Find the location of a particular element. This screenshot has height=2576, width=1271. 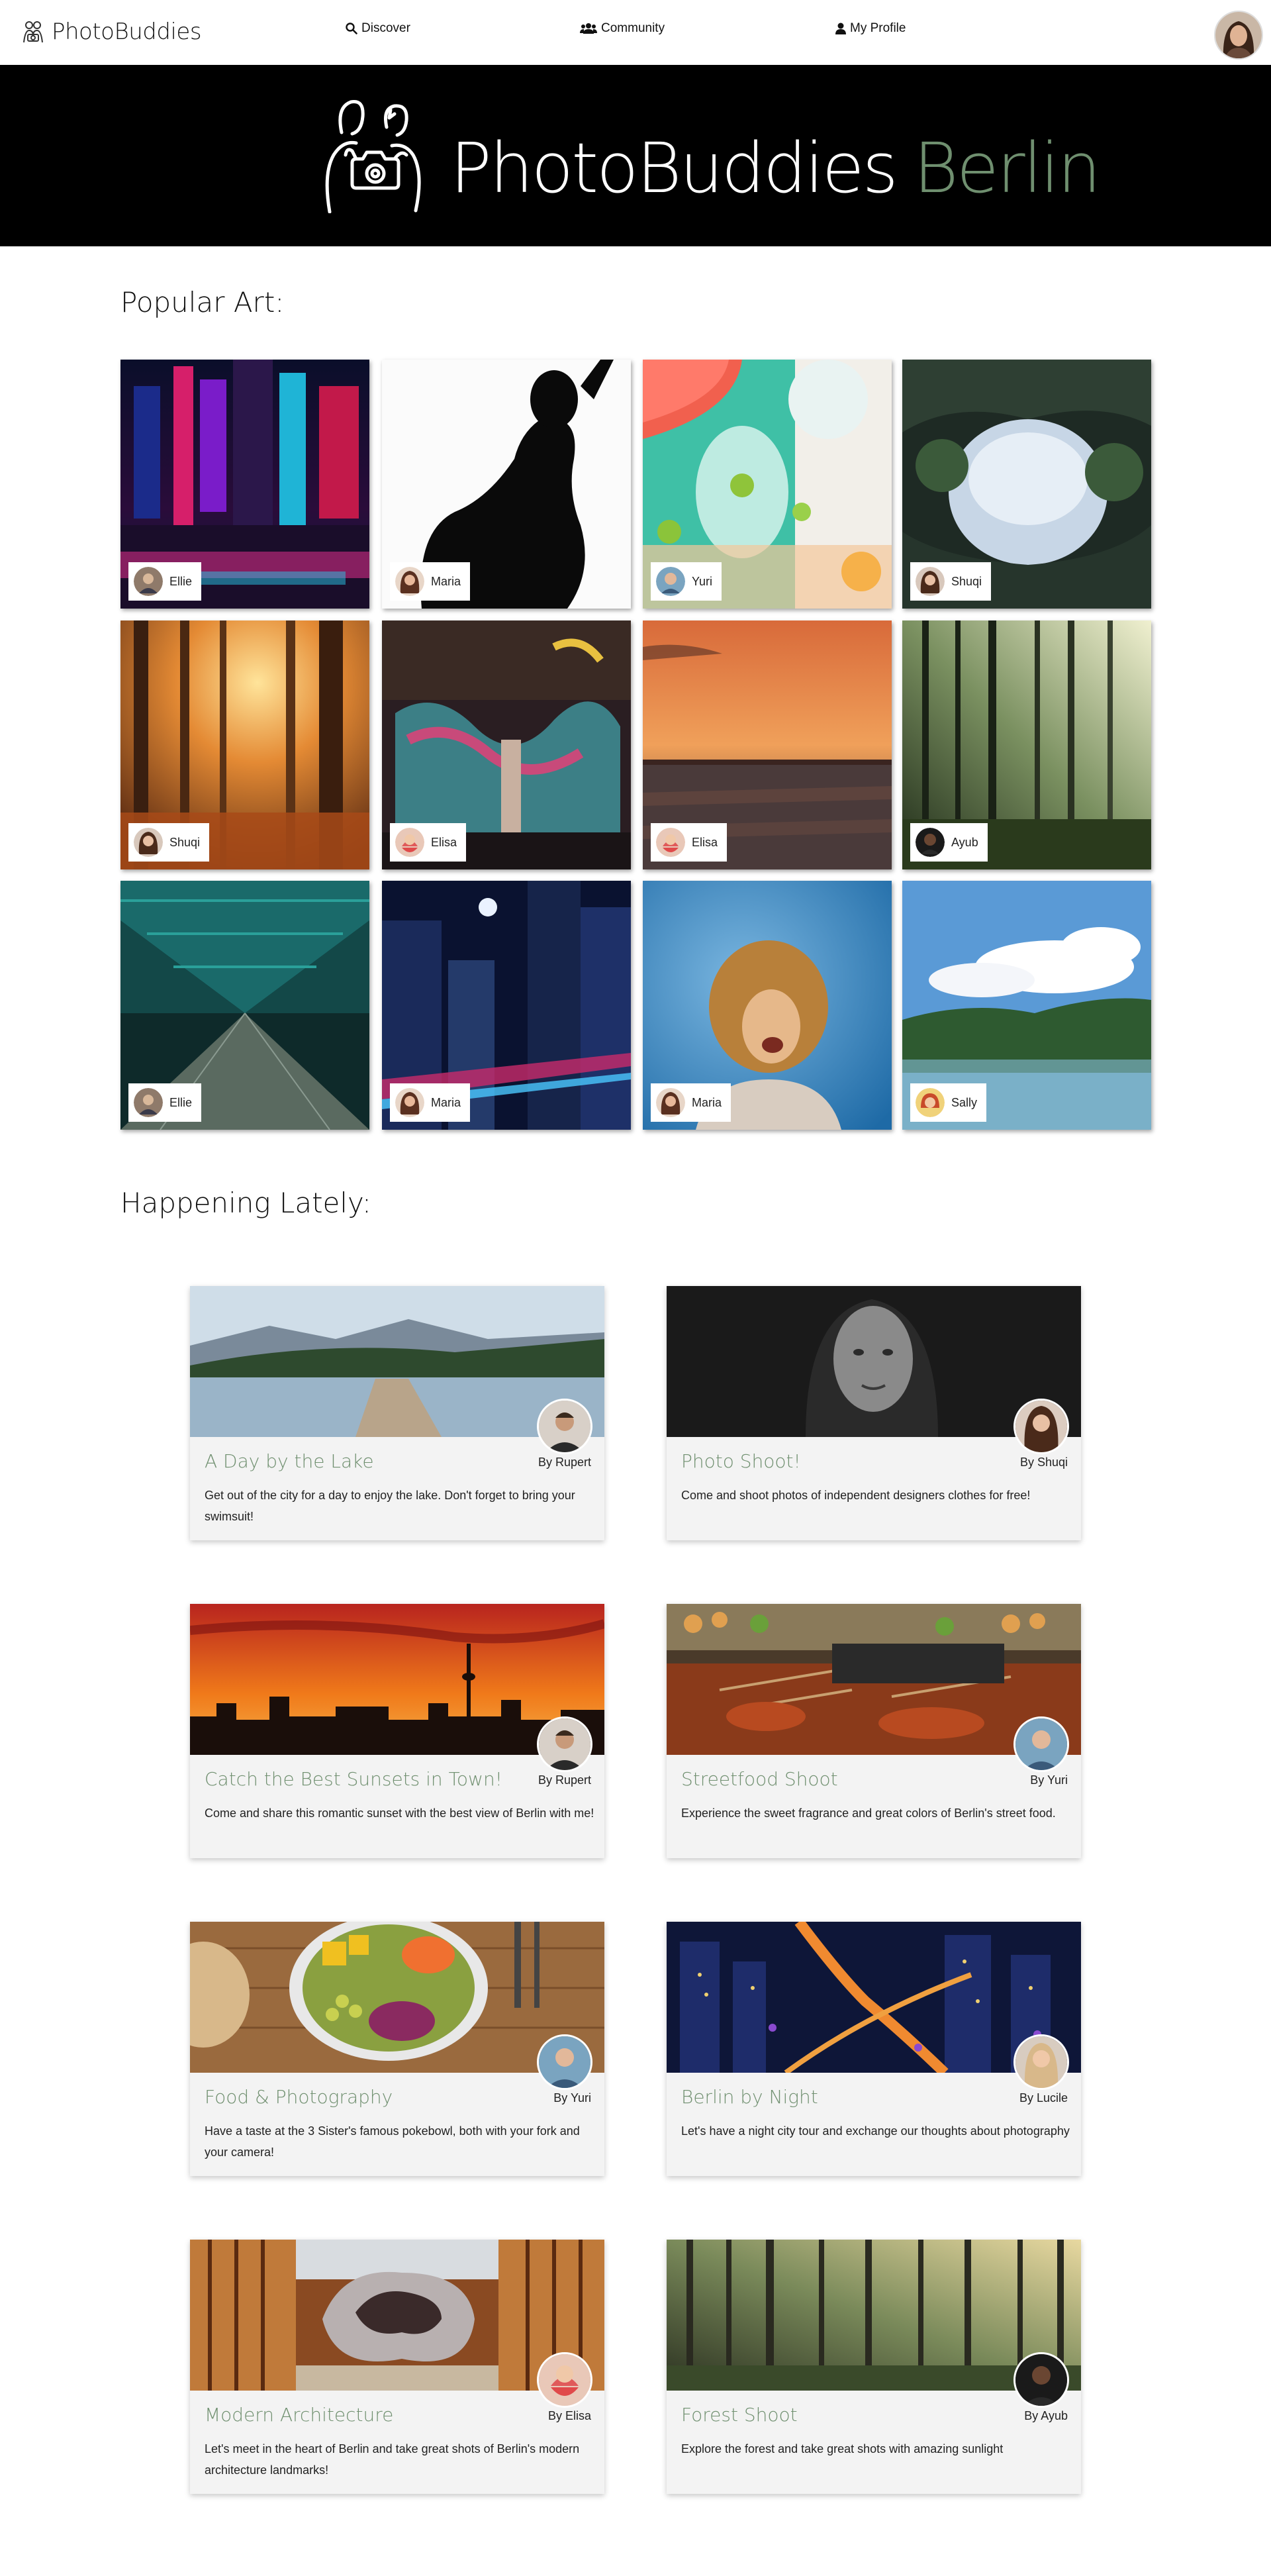

art-tile-lake-clouds: Sally is located at coordinates (1026, 1005).